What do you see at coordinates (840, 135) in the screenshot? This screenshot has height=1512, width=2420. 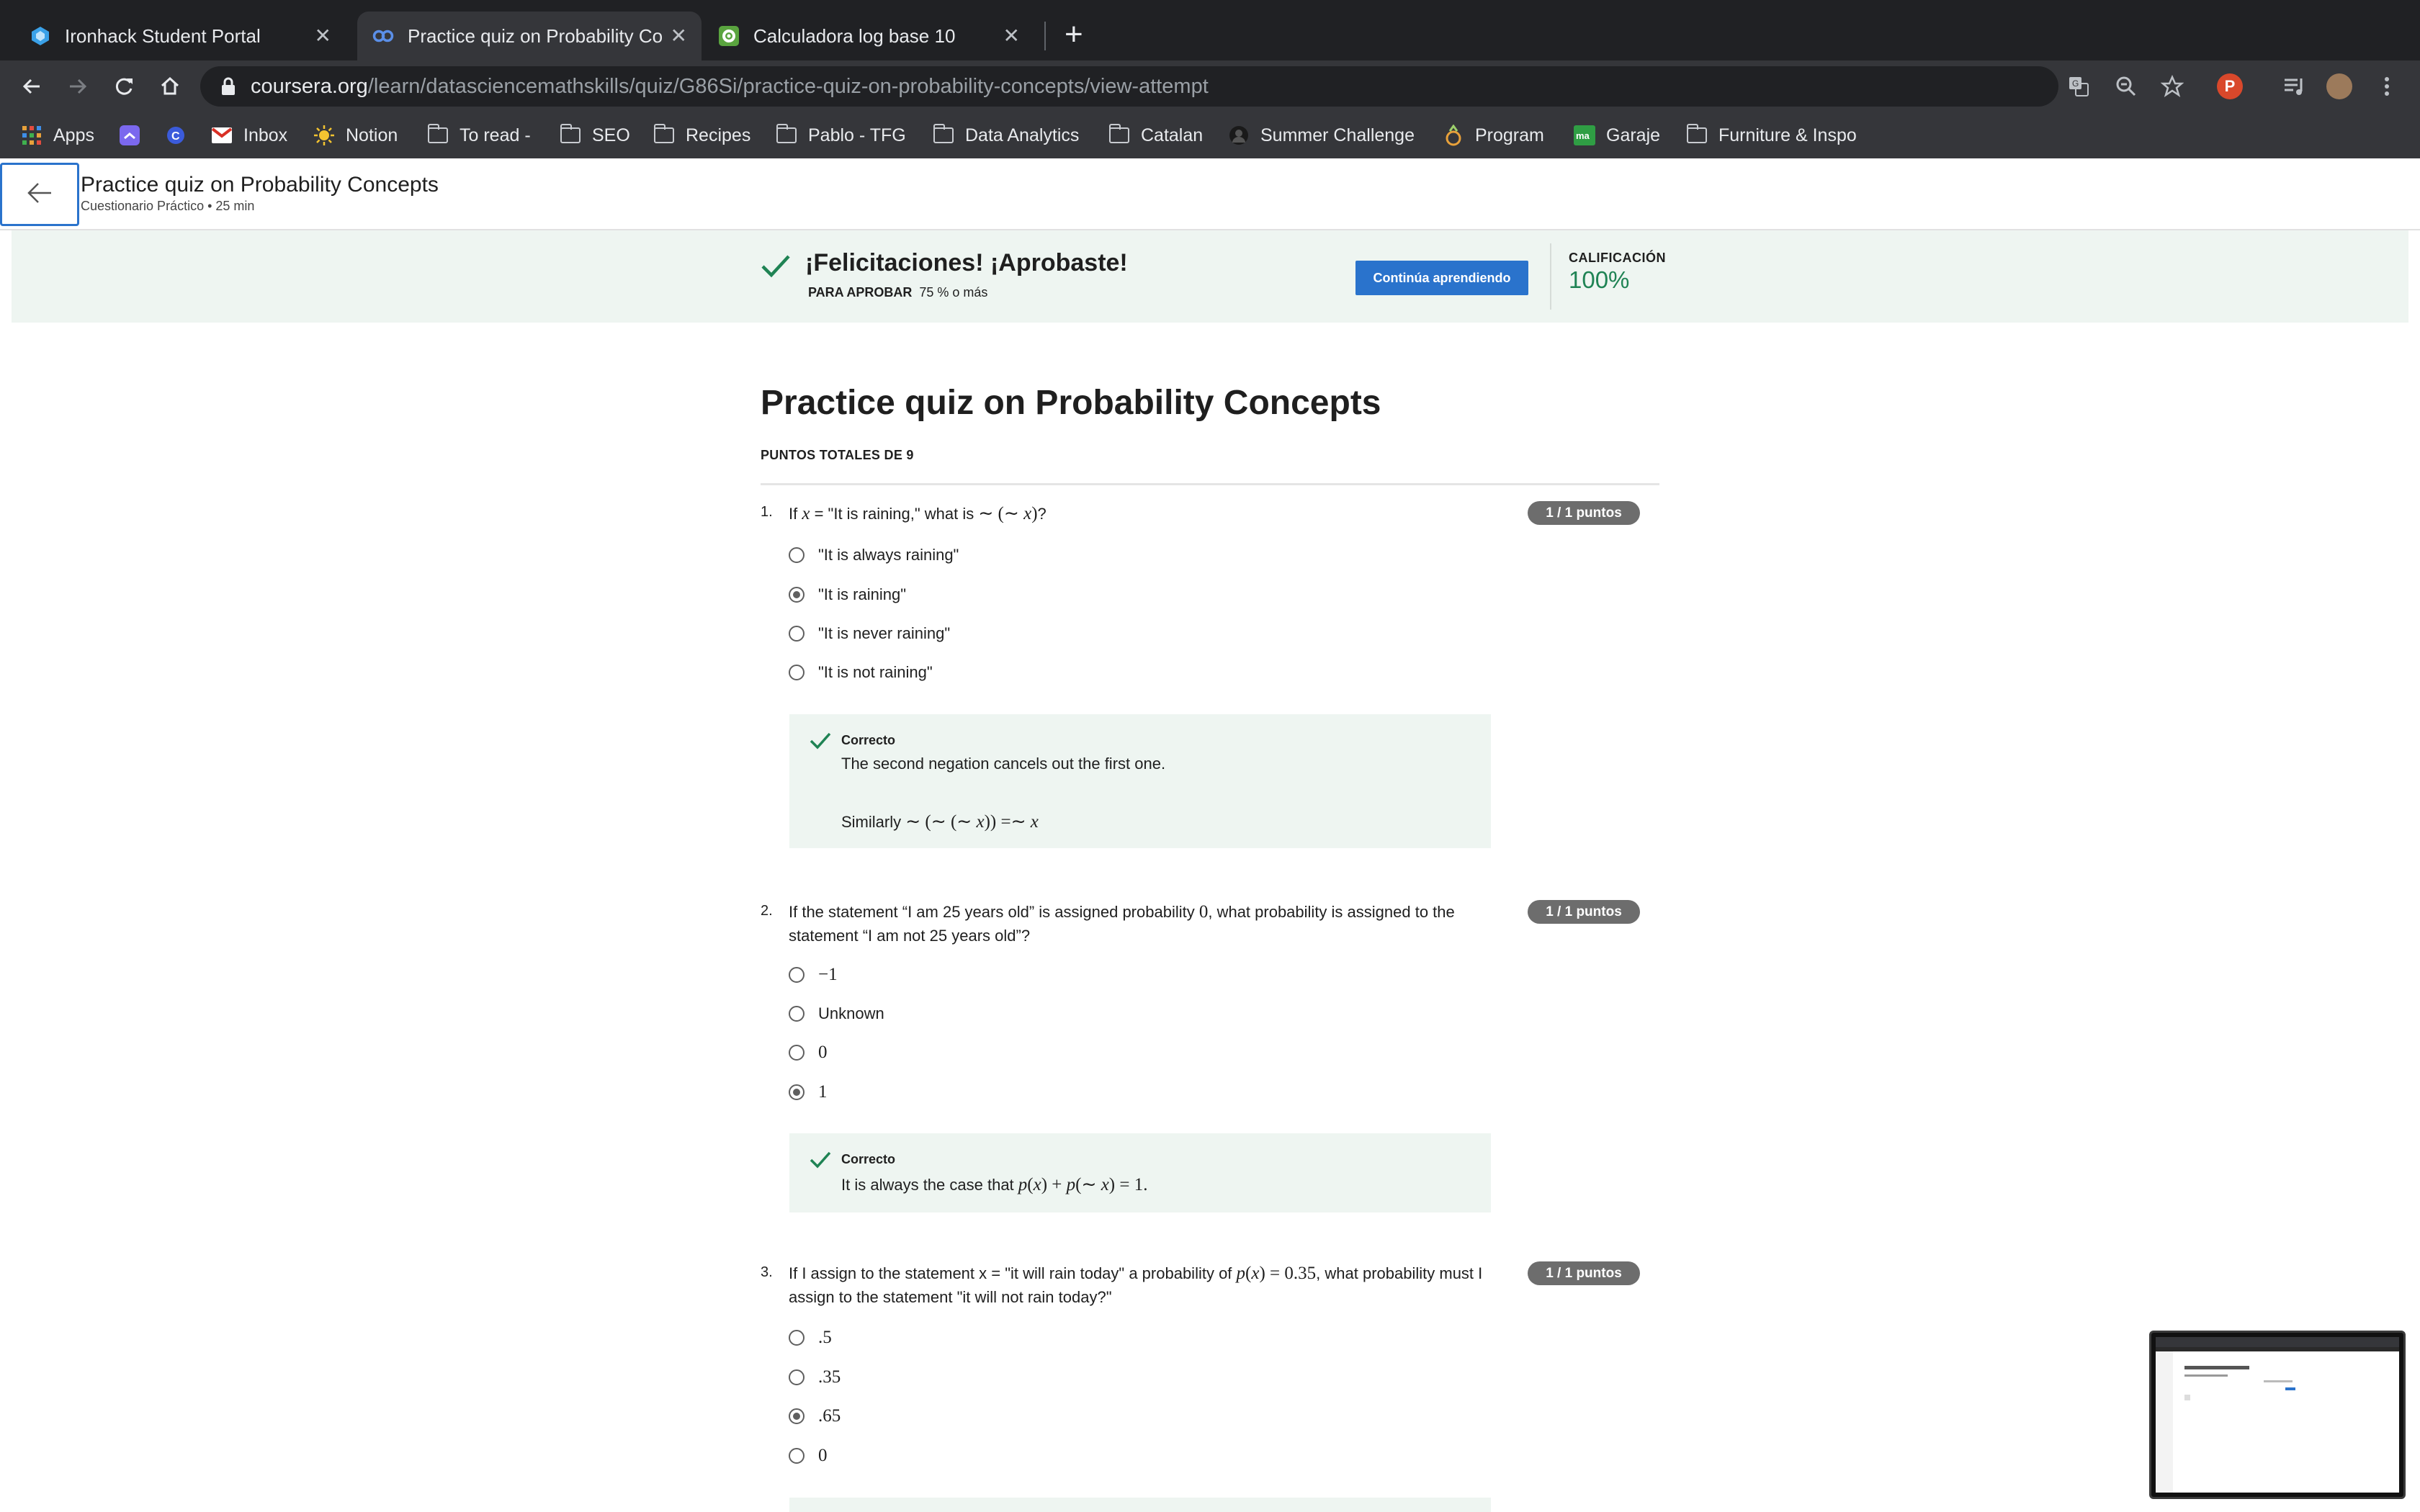 I see `bookmark-pablo-tfg: Pablo - TFG` at bounding box center [840, 135].